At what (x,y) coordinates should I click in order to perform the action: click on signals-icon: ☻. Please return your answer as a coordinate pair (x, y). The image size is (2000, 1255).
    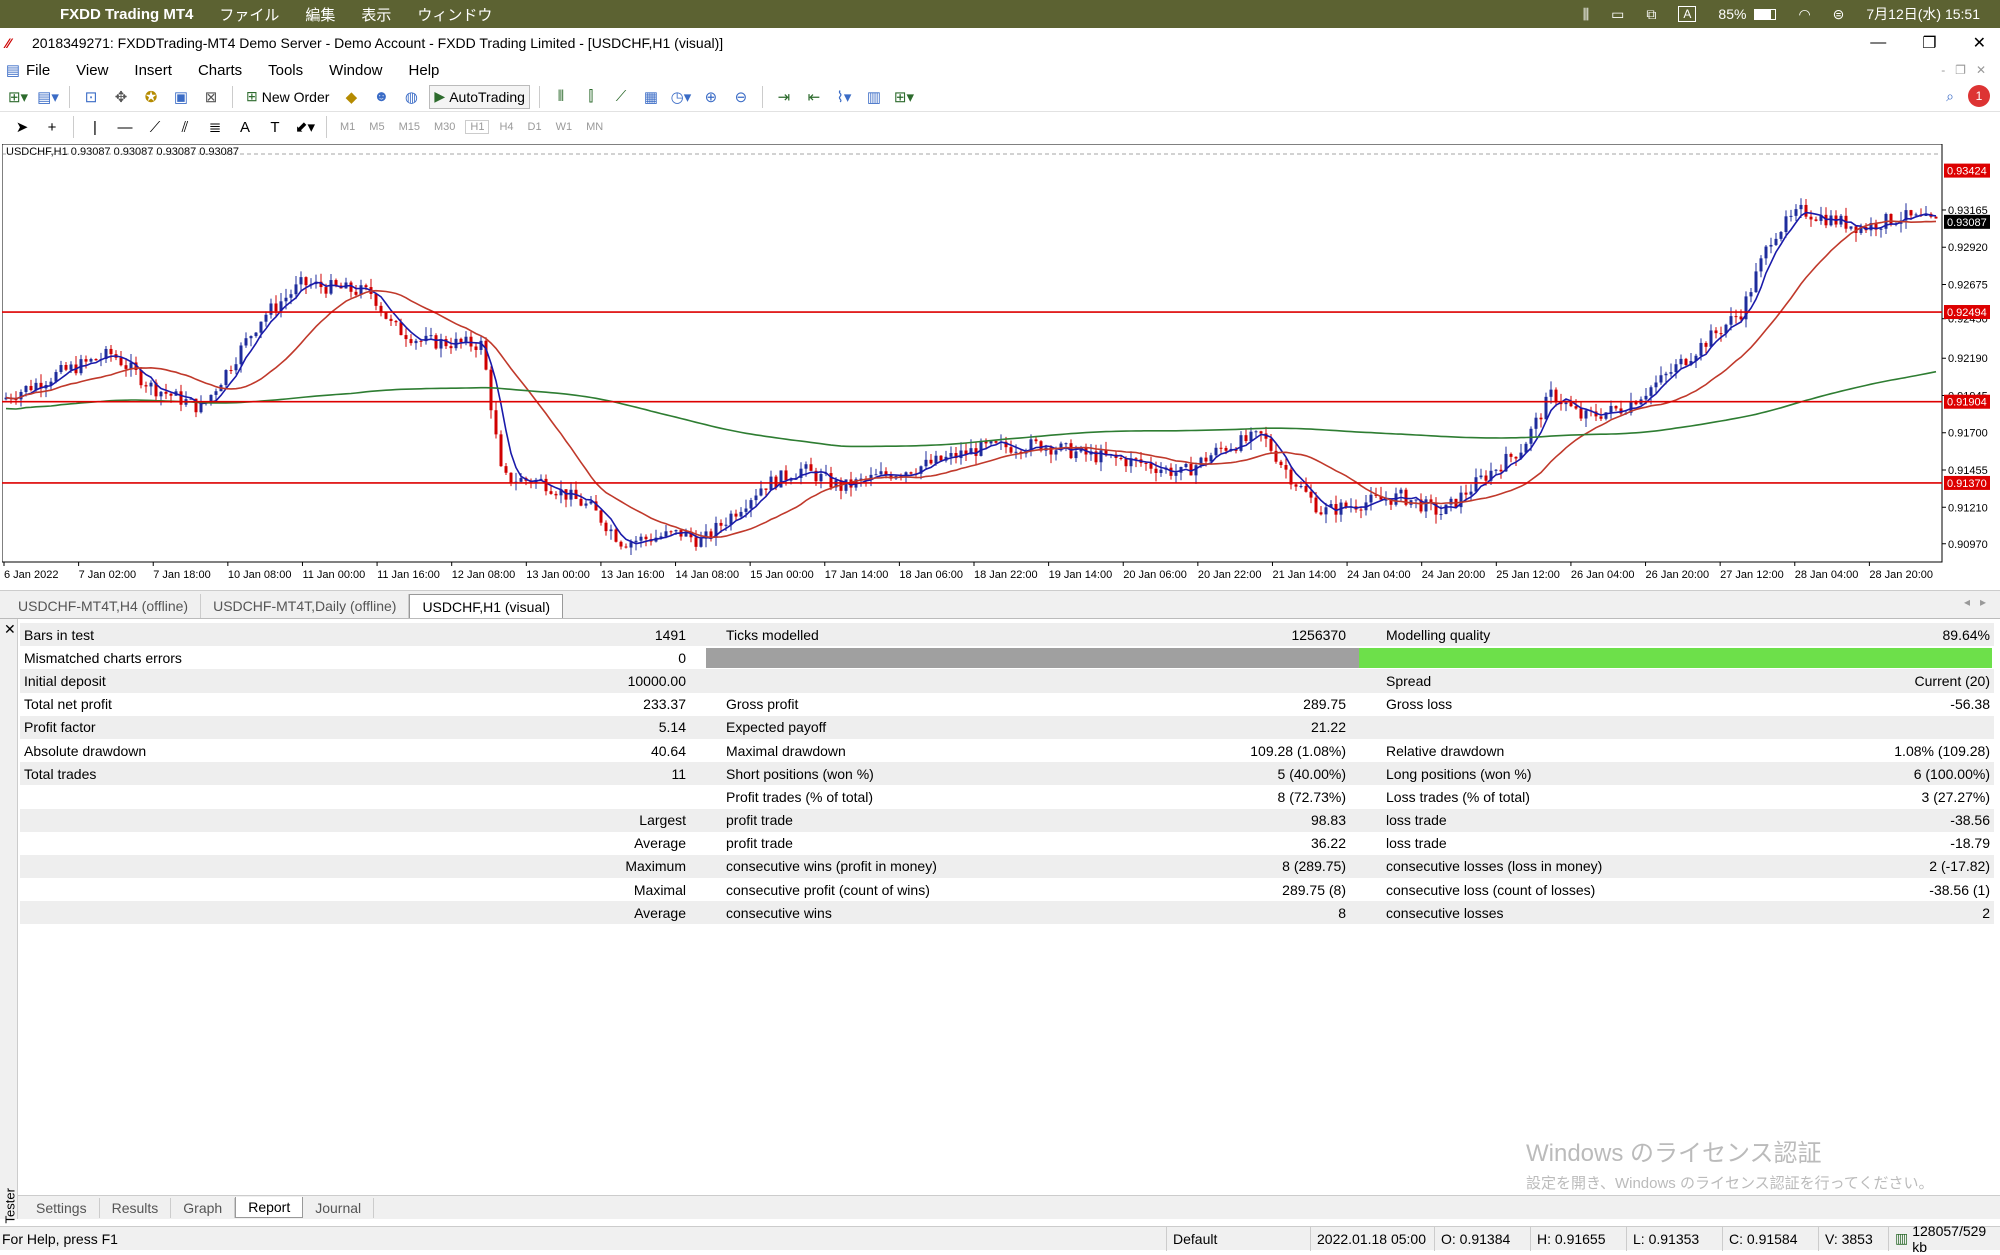
    Looking at the image, I should click on (381, 97).